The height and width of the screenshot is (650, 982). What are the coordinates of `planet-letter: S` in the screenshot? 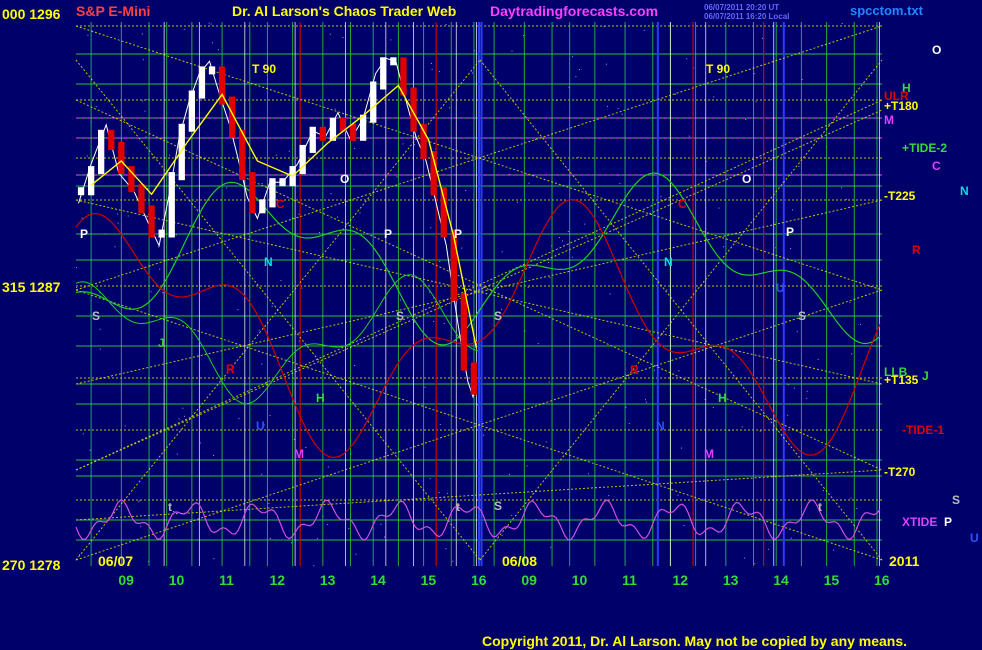 It's located at (498, 316).